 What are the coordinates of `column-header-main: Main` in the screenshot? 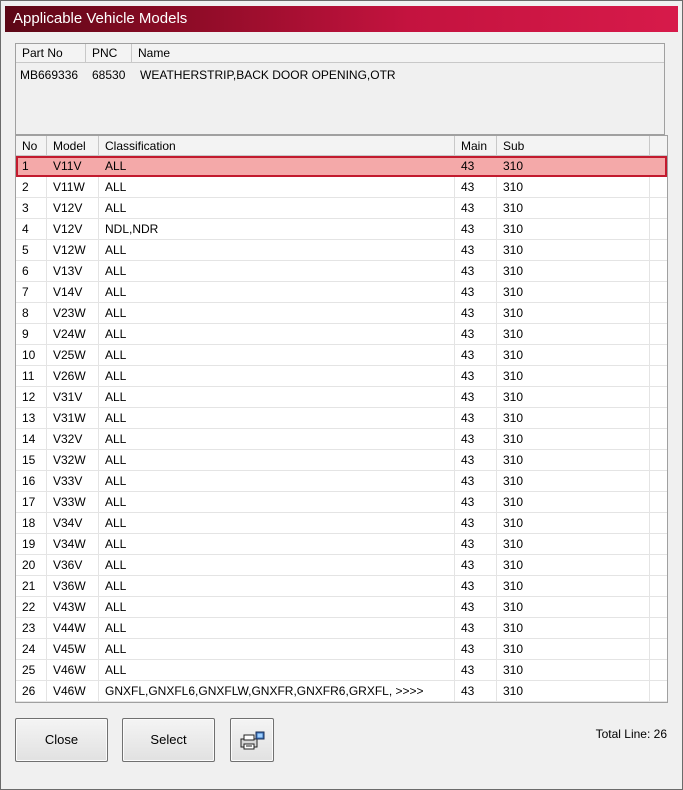 It's located at (476, 146).